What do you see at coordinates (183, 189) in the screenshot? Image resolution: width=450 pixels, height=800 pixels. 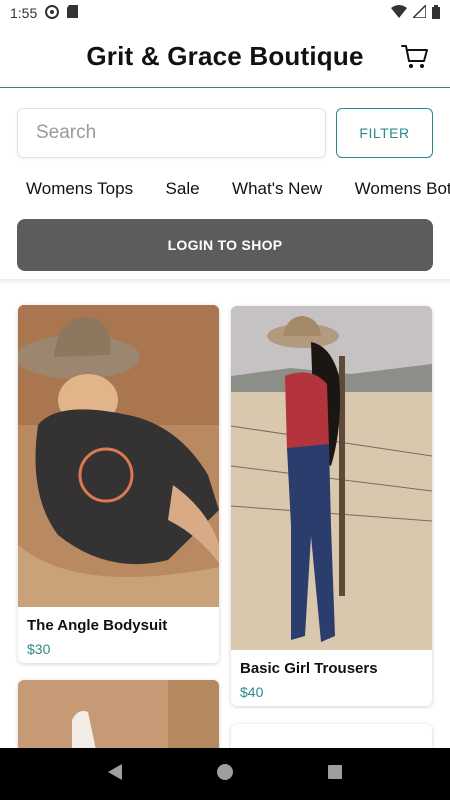 I see `category-sale: Sale` at bounding box center [183, 189].